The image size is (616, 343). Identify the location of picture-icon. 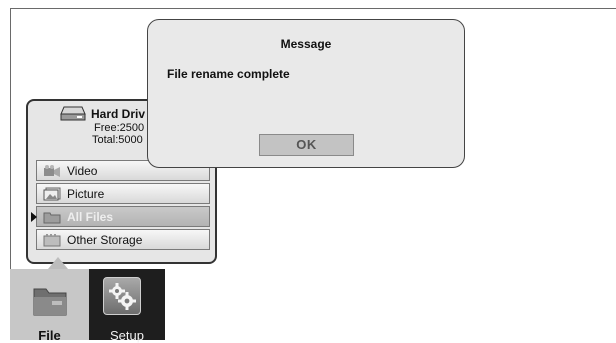
(52, 194).